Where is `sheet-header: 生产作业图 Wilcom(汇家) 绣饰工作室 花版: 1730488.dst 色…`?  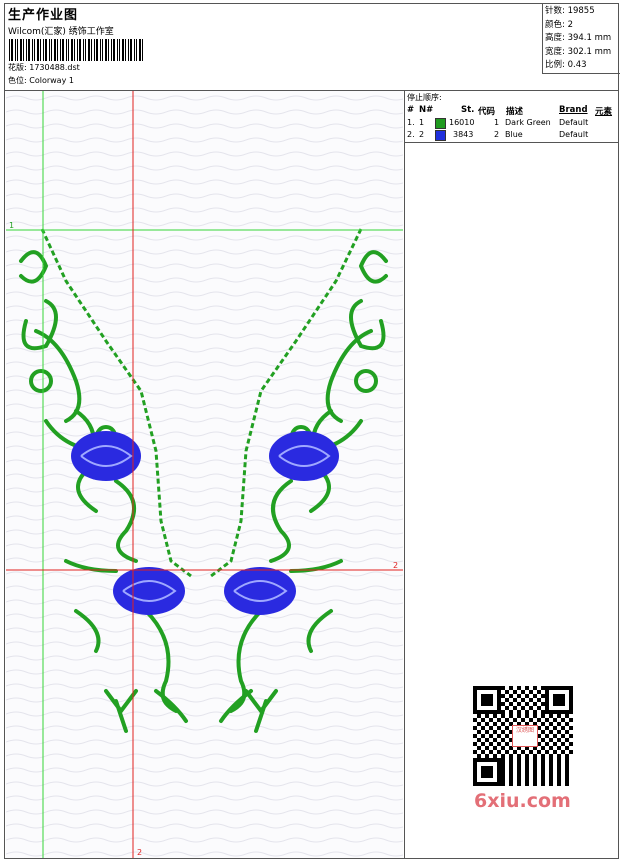 sheet-header: 生产作业图 Wilcom(汇家) 绣饰工作室 花版: 1730488.dst 色… is located at coordinates (312, 47).